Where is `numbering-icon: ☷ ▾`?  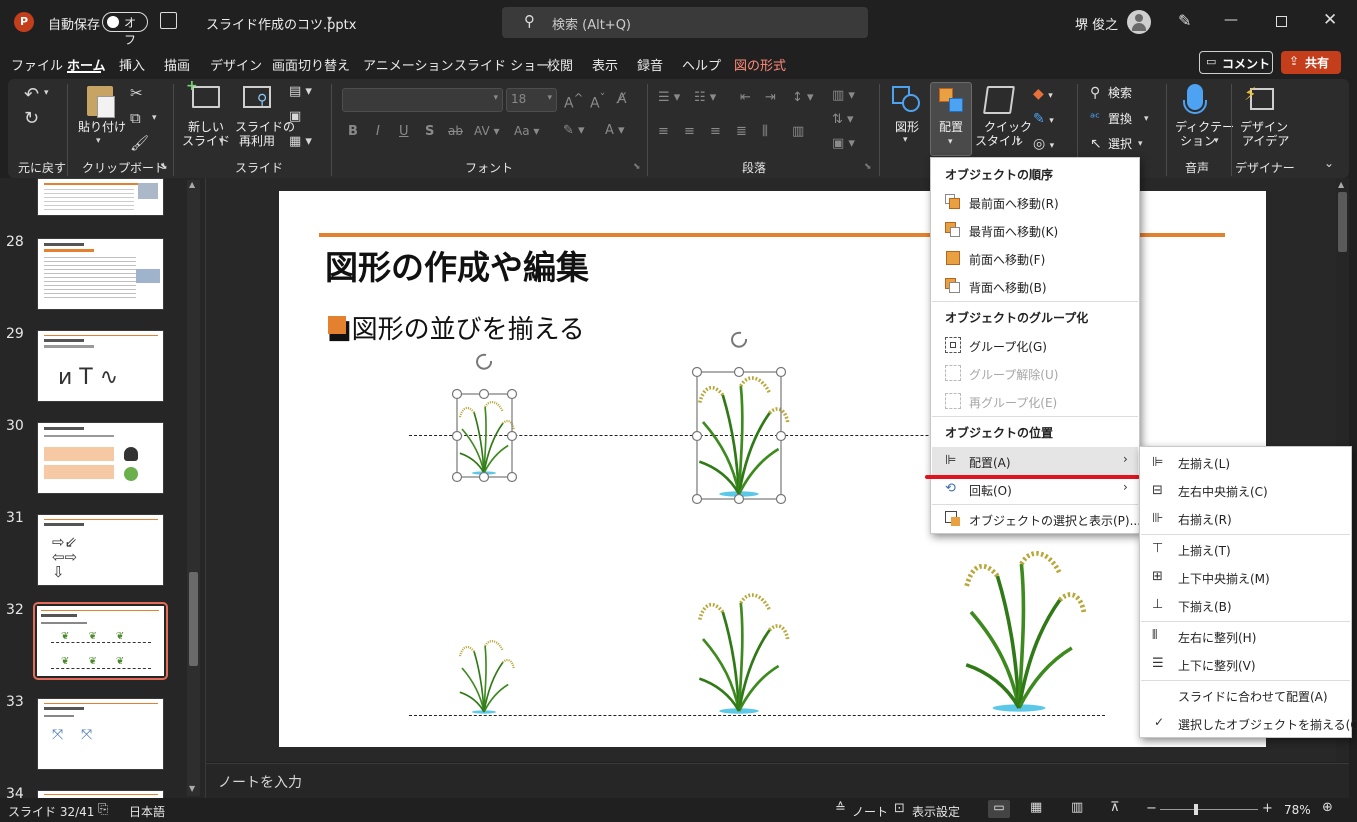
numbering-icon: ☷ ▾ is located at coordinates (705, 97).